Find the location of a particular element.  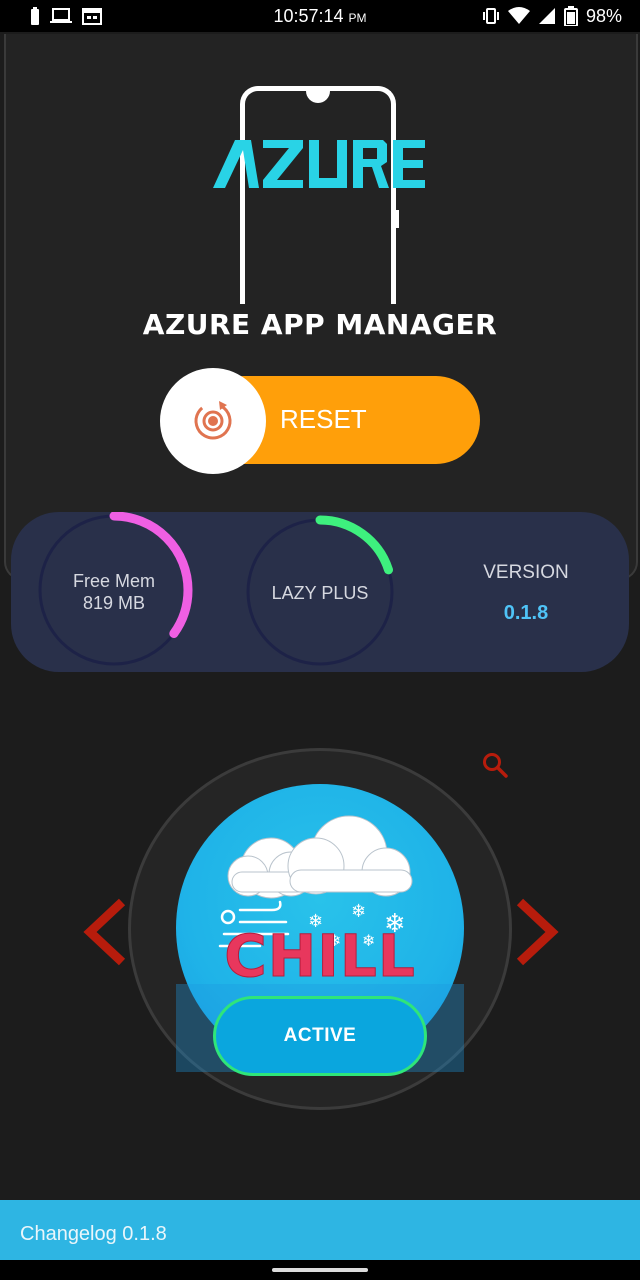

phone-outline-graphic is located at coordinates (318, 195).